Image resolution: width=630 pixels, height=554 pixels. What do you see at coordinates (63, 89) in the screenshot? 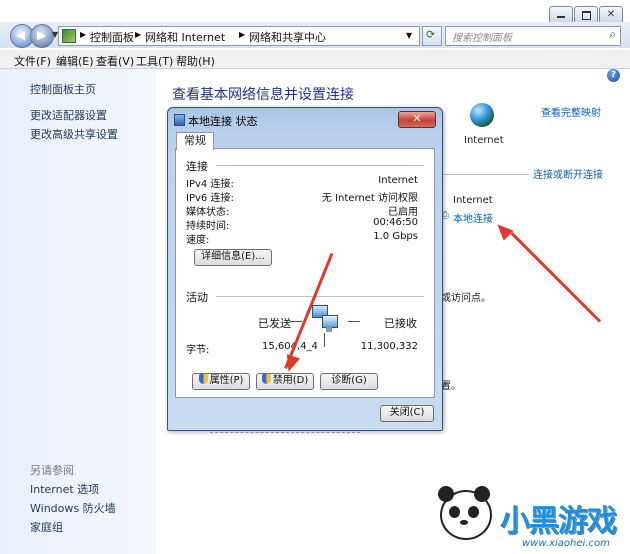
I see `sidebar-link-control-panel-home: 控制面板主页` at bounding box center [63, 89].